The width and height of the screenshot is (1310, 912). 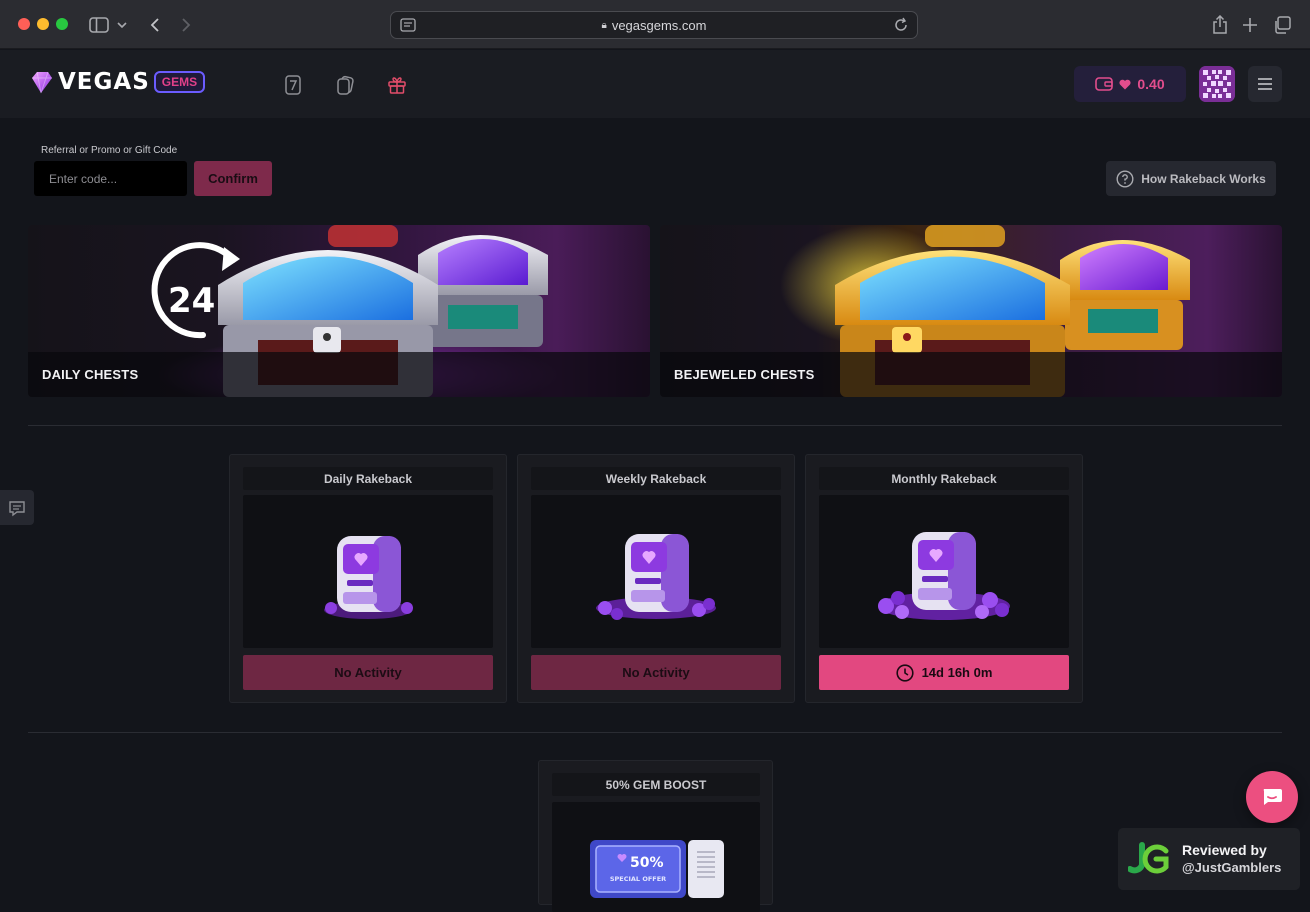 I want to click on weekly-rakeback-card: Weekly Rakeback No Activity, so click(x=656, y=578).